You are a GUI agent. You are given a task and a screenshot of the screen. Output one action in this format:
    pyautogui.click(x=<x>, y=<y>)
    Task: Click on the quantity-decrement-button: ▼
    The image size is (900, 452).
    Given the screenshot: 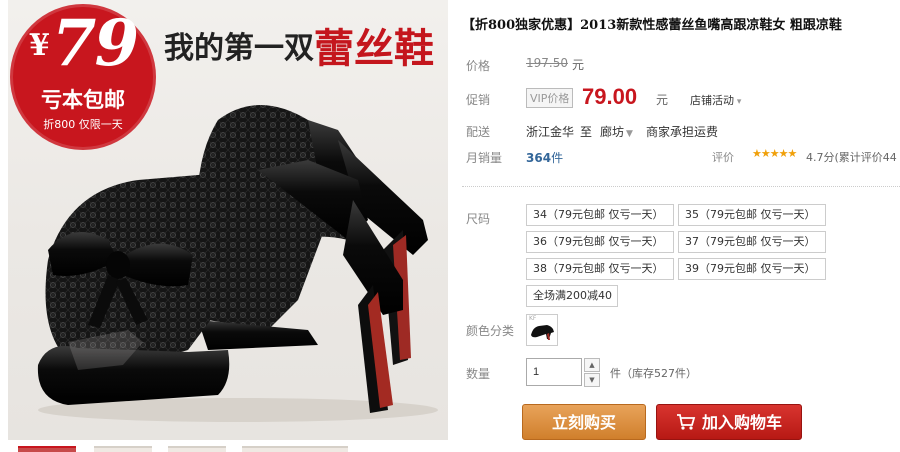 What is the action you would take?
    pyautogui.click(x=592, y=380)
    